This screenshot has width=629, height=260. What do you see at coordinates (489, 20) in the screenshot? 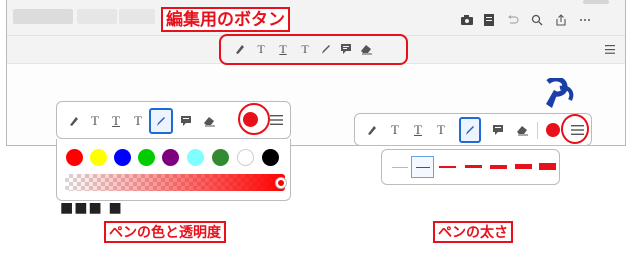
I see `document-icon` at bounding box center [489, 20].